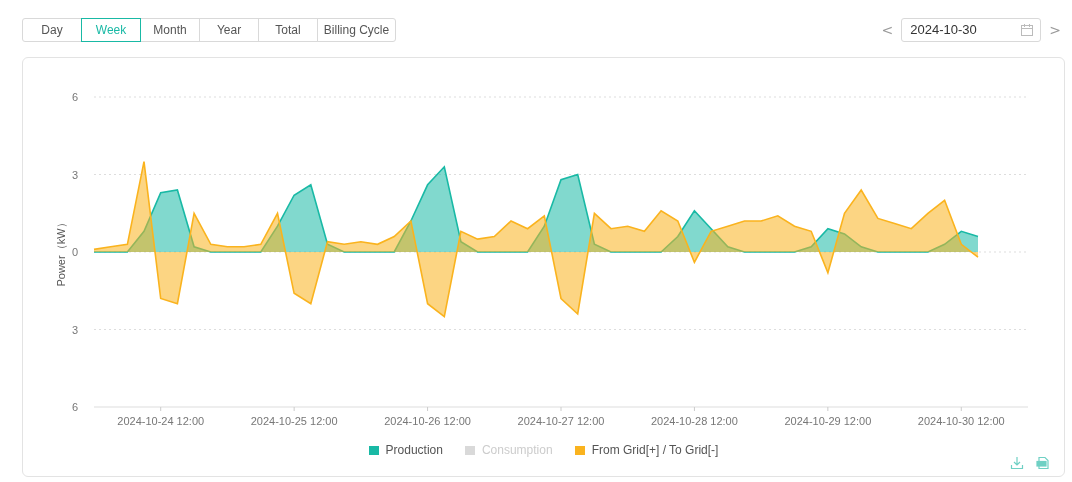 The width and height of the screenshot is (1072, 482). I want to click on download-icon, so click(1017, 463).